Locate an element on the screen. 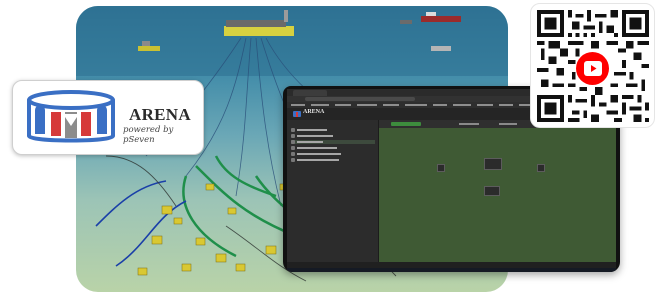 The image size is (657, 296). arena-amphitheatre-icon is located at coordinates (71, 116).